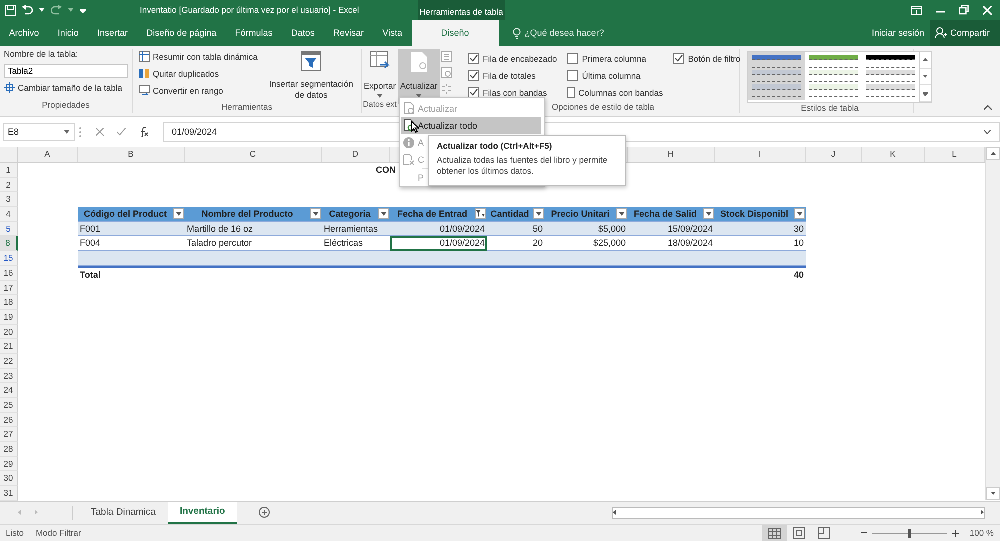 The height and width of the screenshot is (541, 1000). Describe the element at coordinates (580, 214) in the screenshot. I see `column-header: Precio Unitari` at that location.